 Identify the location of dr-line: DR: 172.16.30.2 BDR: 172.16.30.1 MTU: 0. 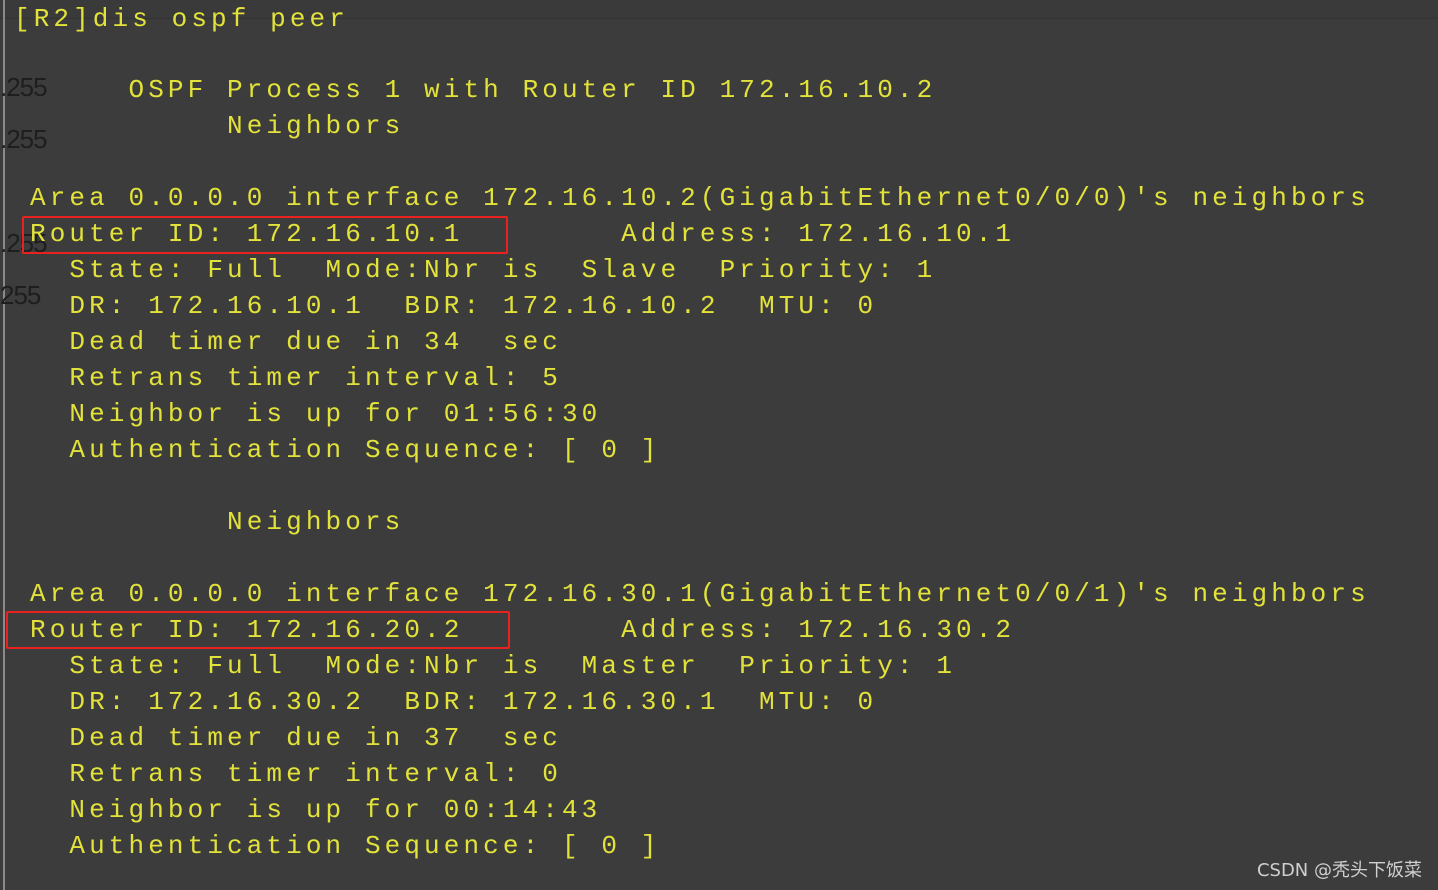
(454, 702).